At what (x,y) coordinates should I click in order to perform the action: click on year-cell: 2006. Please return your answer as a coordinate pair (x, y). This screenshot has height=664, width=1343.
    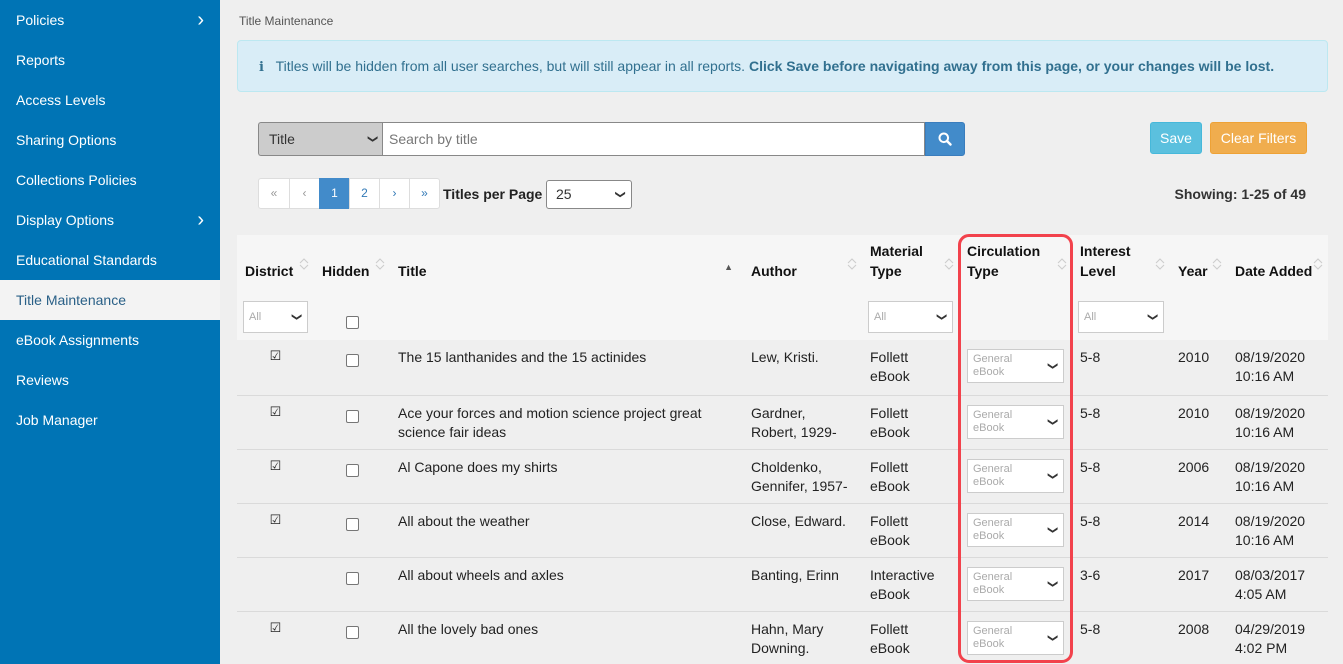
    Looking at the image, I should click on (1198, 475).